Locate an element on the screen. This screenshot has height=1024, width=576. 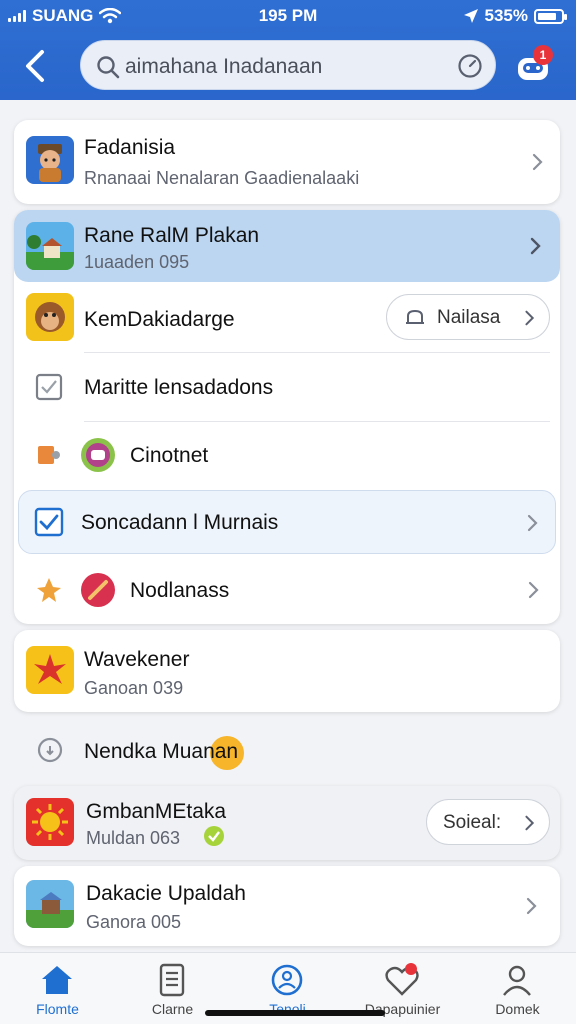
list-item: Nodlanass is located at coordinates (287, 590).